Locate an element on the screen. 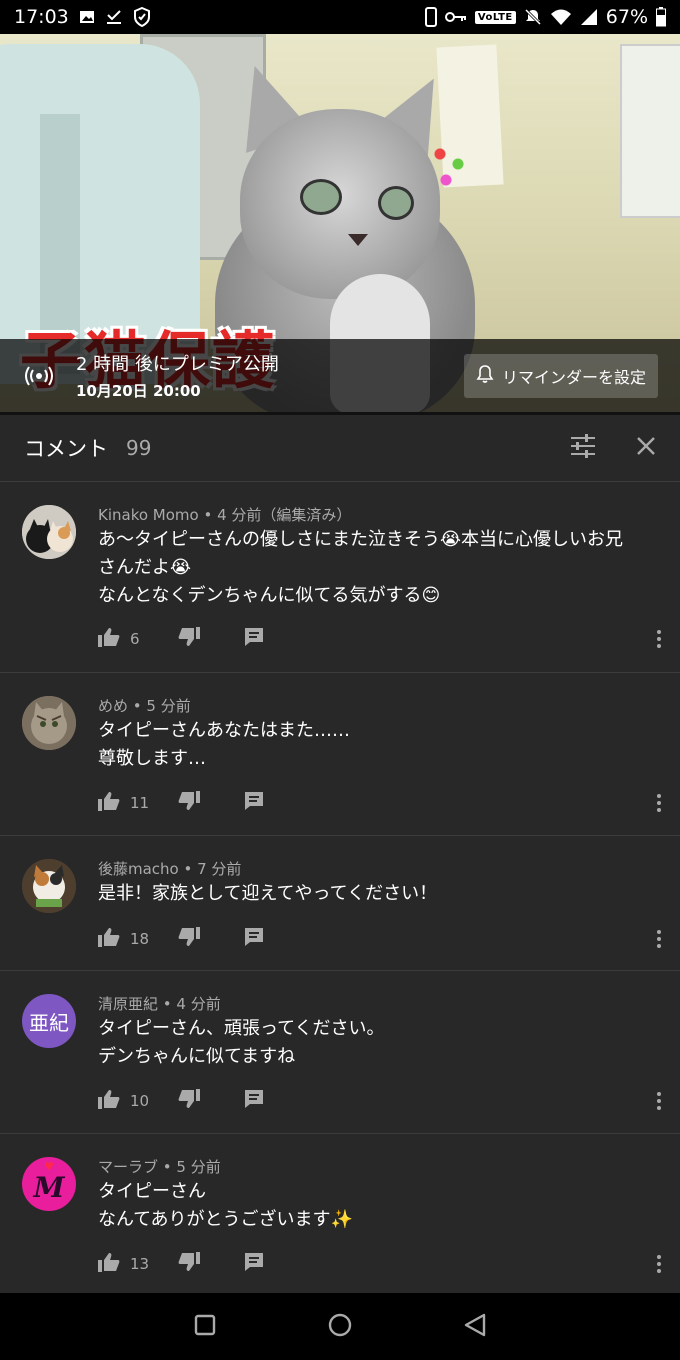 This screenshot has height=1360, width=680. kitten-nose is located at coordinates (358, 240).